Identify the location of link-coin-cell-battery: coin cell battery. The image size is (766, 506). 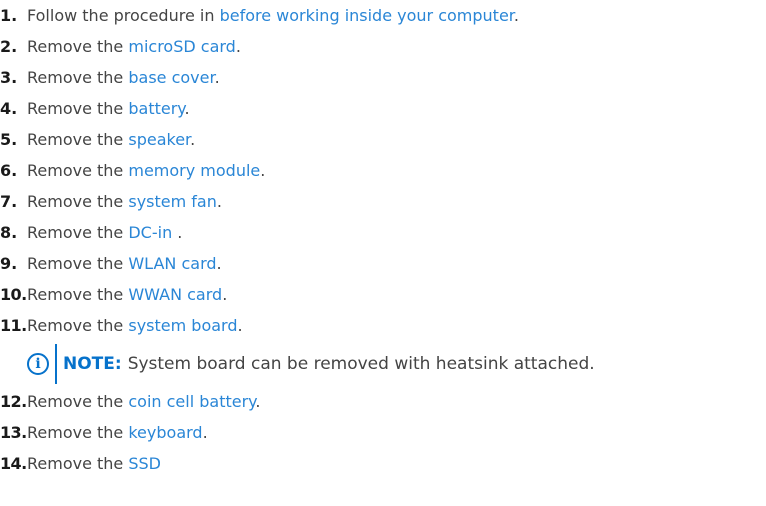
(191, 401).